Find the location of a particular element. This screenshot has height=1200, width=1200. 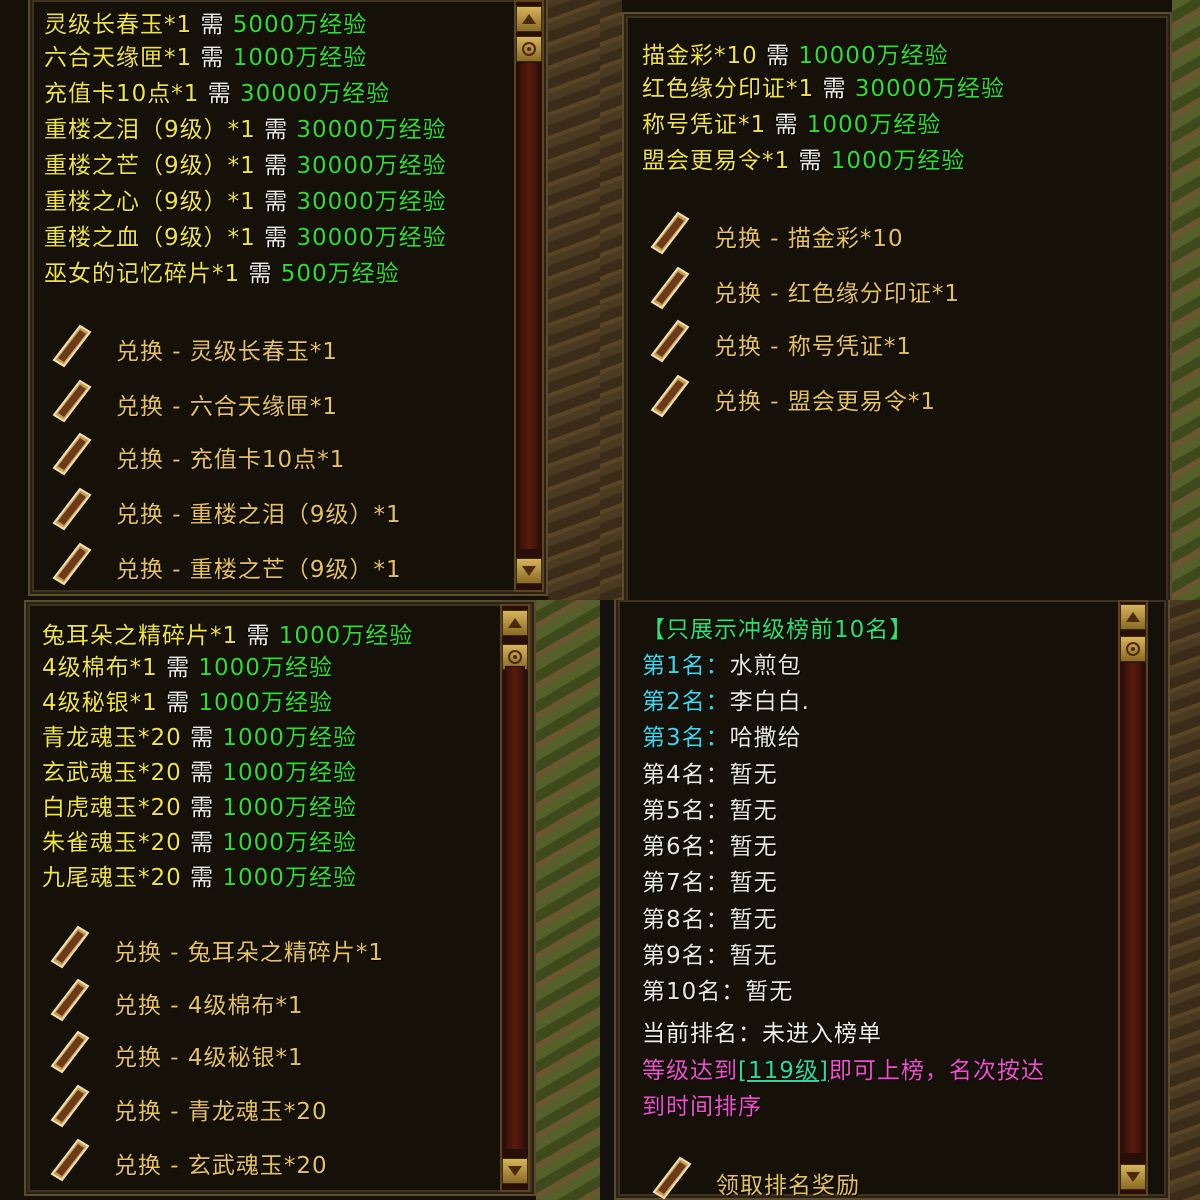

exchange-button: 兑换 - 兔耳朵之精碎片*1 is located at coordinates (258, 948).